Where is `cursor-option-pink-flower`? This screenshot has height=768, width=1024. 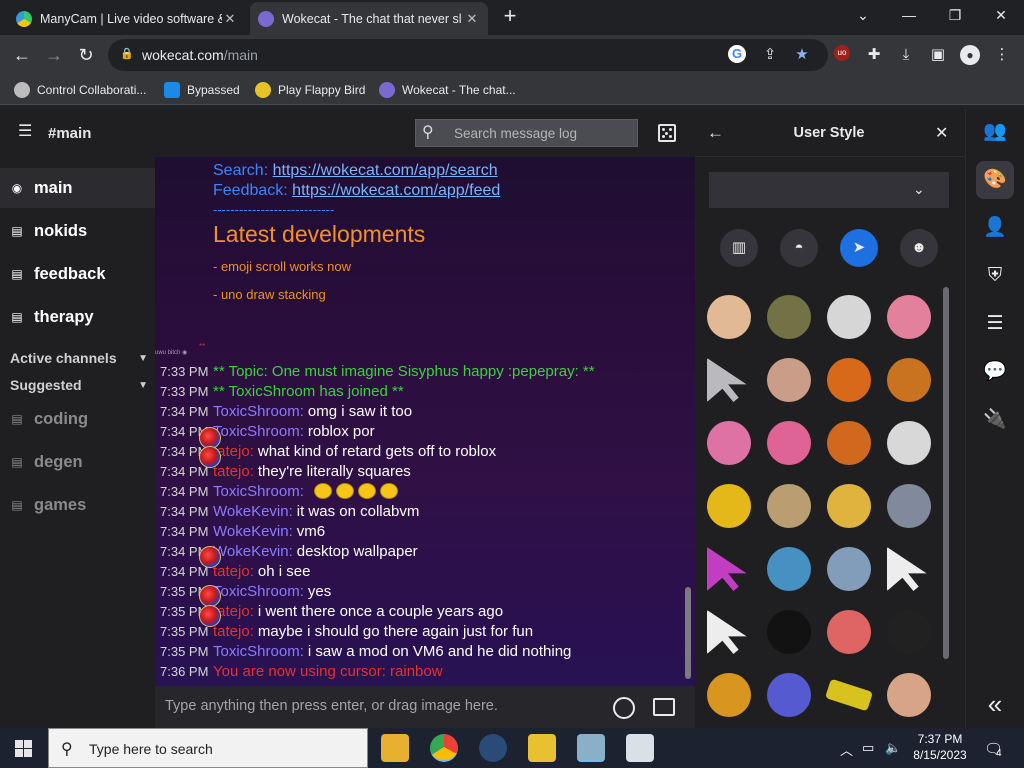
cursor-option-pink-flower is located at coordinates (789, 443).